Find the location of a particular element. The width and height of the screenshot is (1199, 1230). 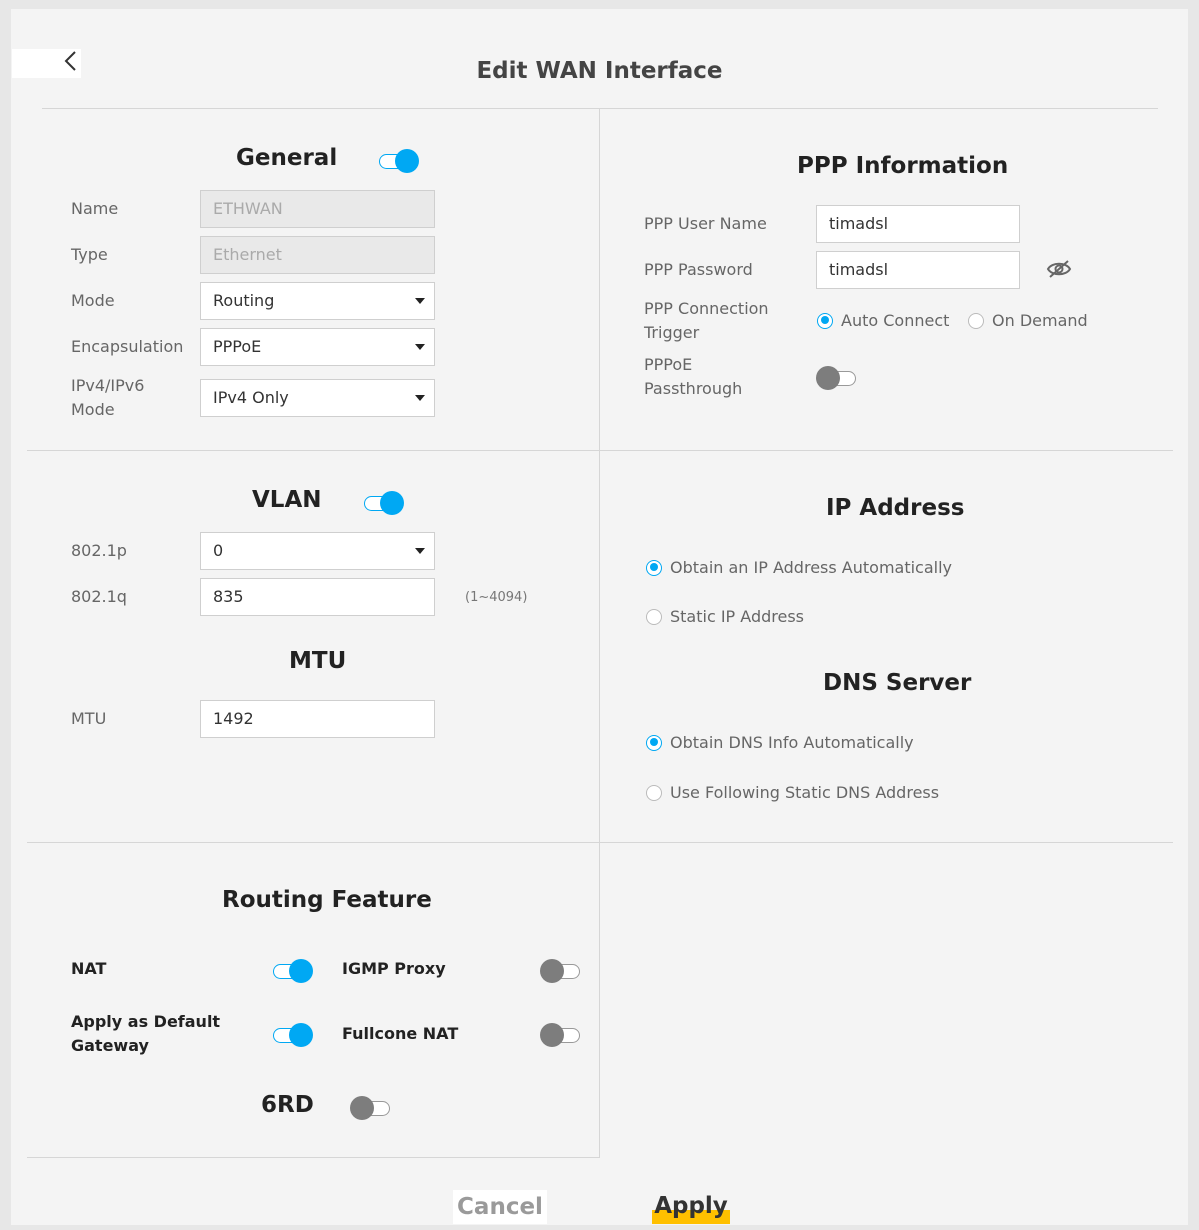

ip-auto-radio: Obtain an IP Address Automatically is located at coordinates (799, 567).